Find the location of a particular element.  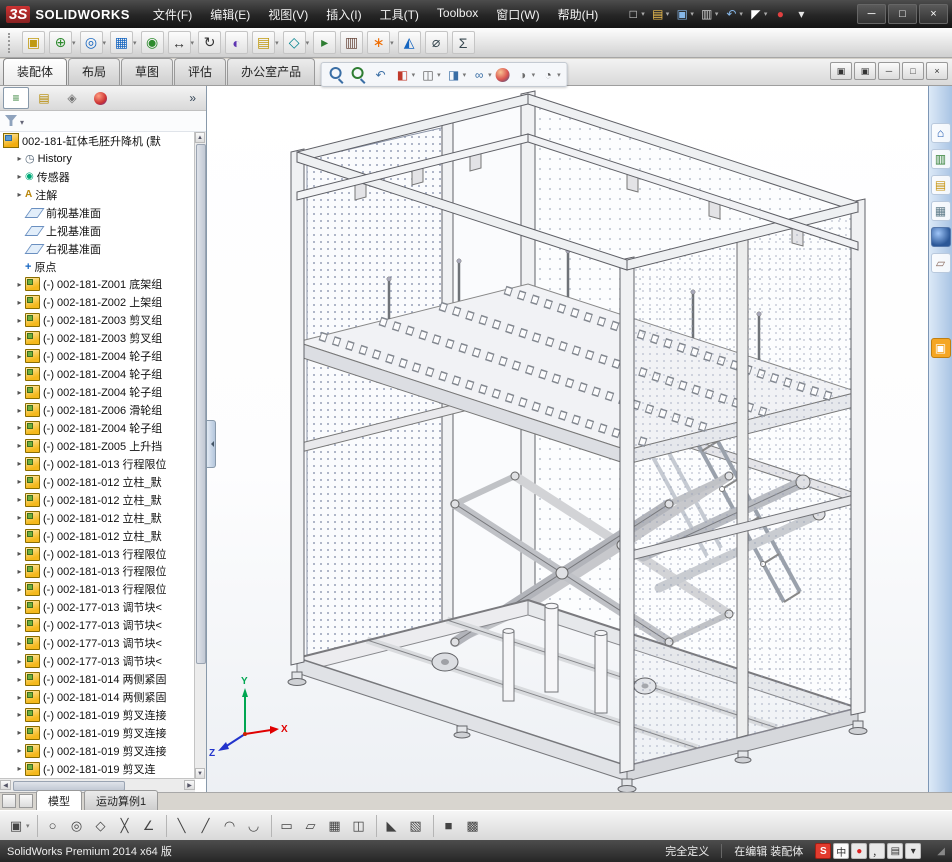

quick-access-button: ▣ is located at coordinates (684, 14).